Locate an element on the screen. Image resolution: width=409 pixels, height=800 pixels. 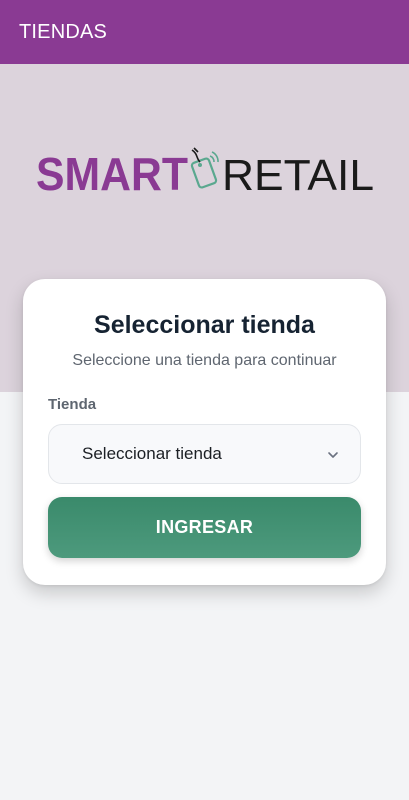
logo-text-retail: RETAIL is located at coordinates (298, 174).